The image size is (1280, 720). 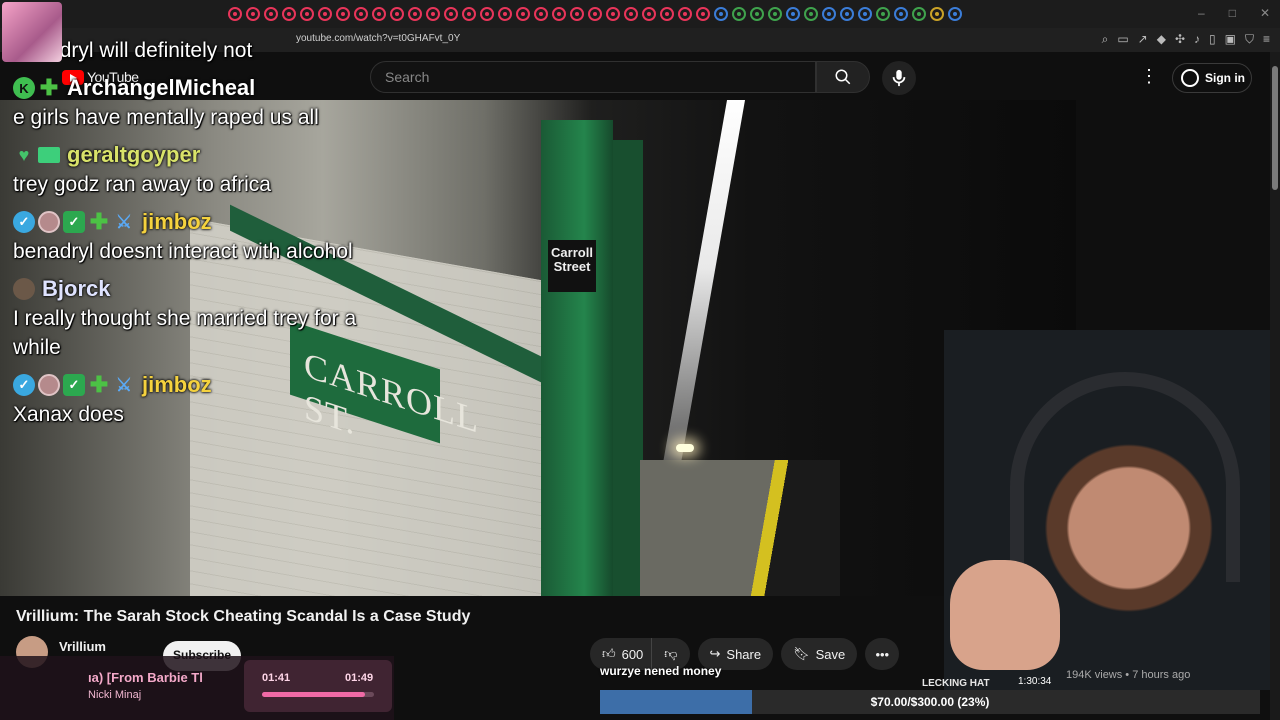 I want to click on chat-username: ArchangelMicheal, so click(x=161, y=87).